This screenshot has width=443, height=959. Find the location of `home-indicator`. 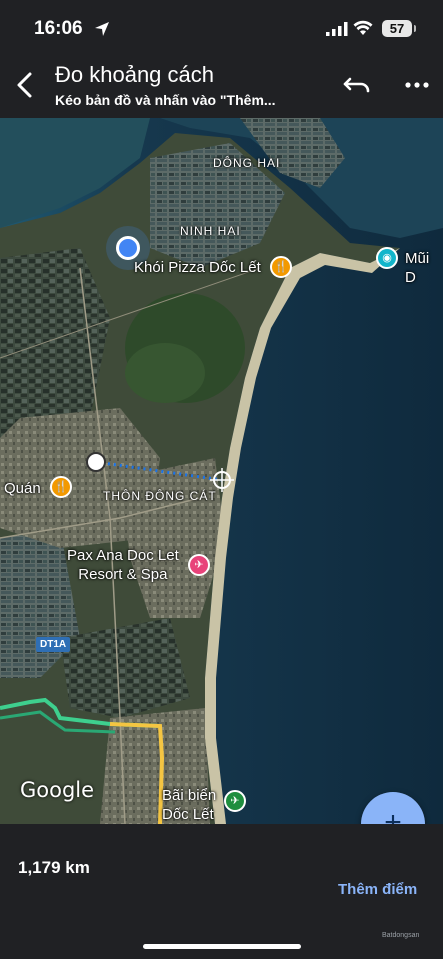

home-indicator is located at coordinates (222, 946).